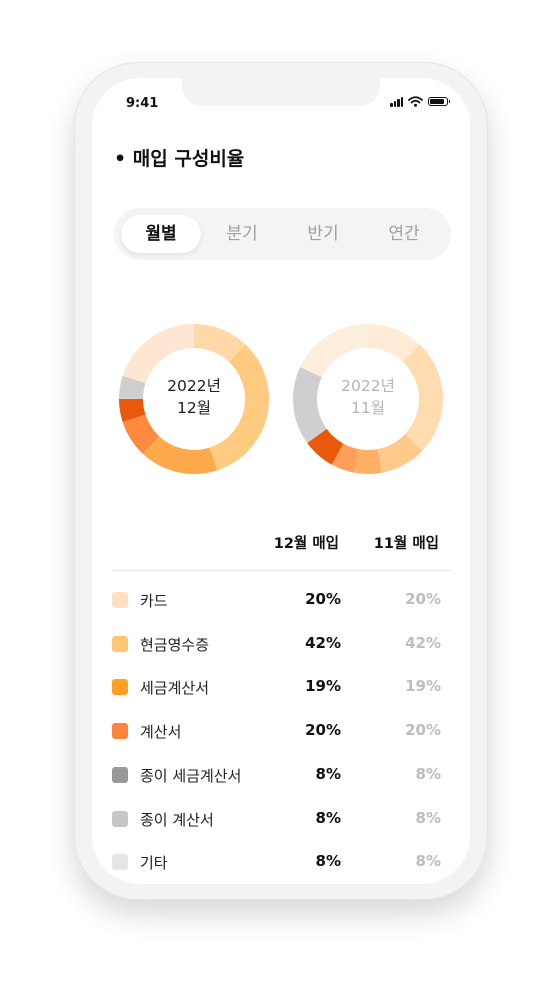  I want to click on donut-november-label: 2022년 11월, so click(368, 397).